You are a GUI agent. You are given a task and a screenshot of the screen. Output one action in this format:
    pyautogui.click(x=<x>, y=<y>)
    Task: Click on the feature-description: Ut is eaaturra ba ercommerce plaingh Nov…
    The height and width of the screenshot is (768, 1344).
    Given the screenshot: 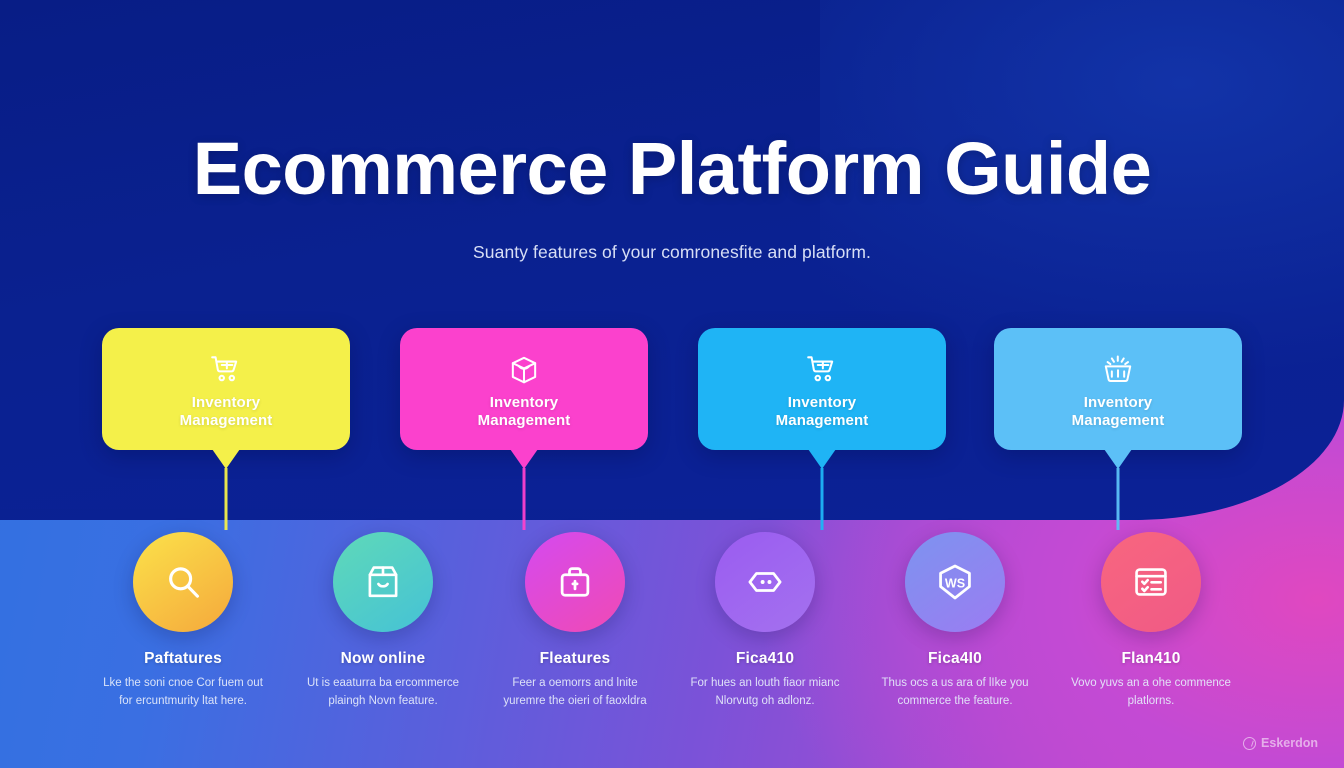 What is the action you would take?
    pyautogui.click(x=383, y=692)
    